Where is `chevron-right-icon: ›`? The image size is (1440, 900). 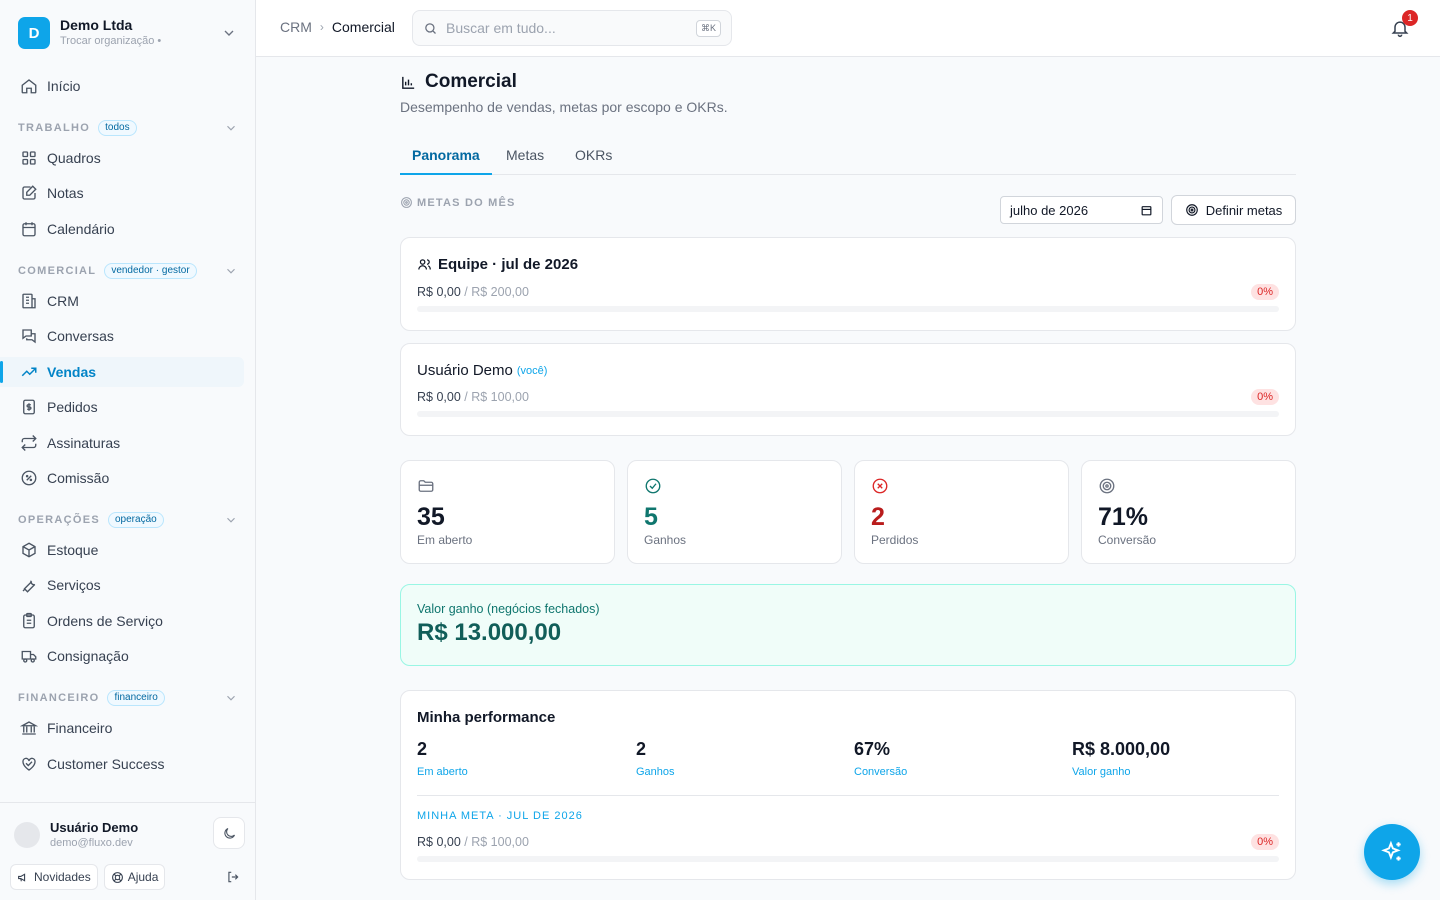 chevron-right-icon: › is located at coordinates (321, 27).